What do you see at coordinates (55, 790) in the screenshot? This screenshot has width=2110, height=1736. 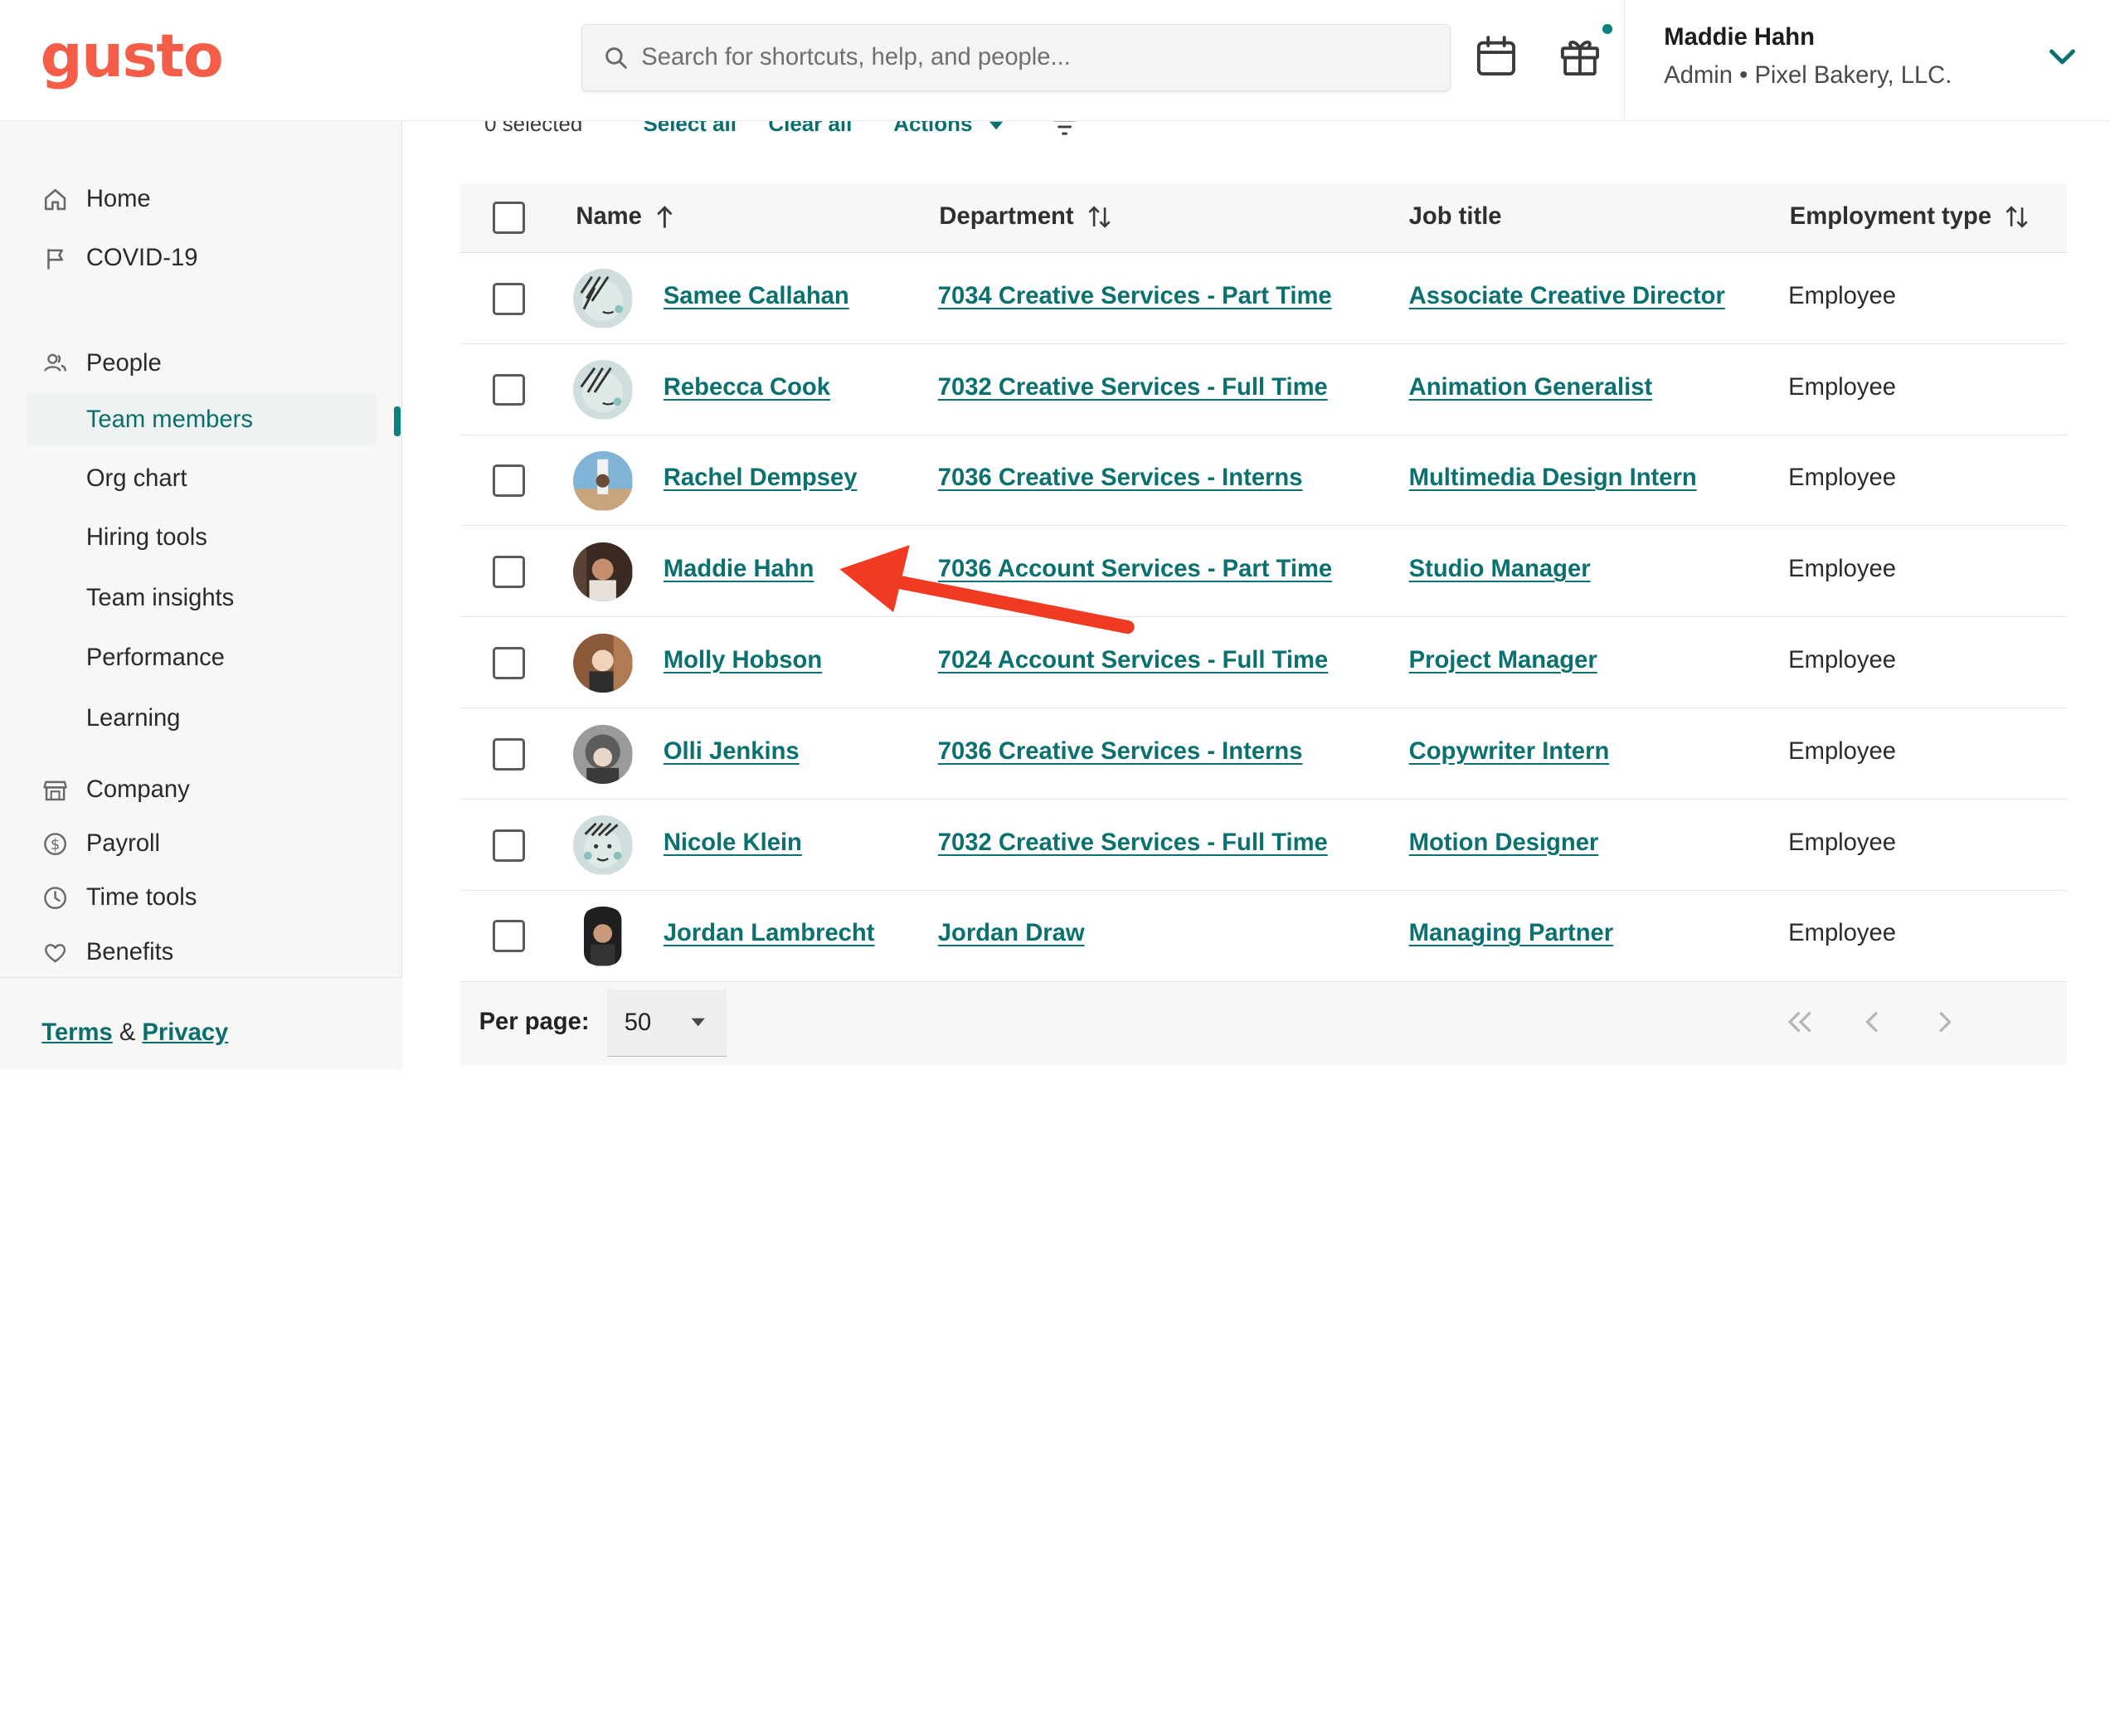 I see `store-icon` at bounding box center [55, 790].